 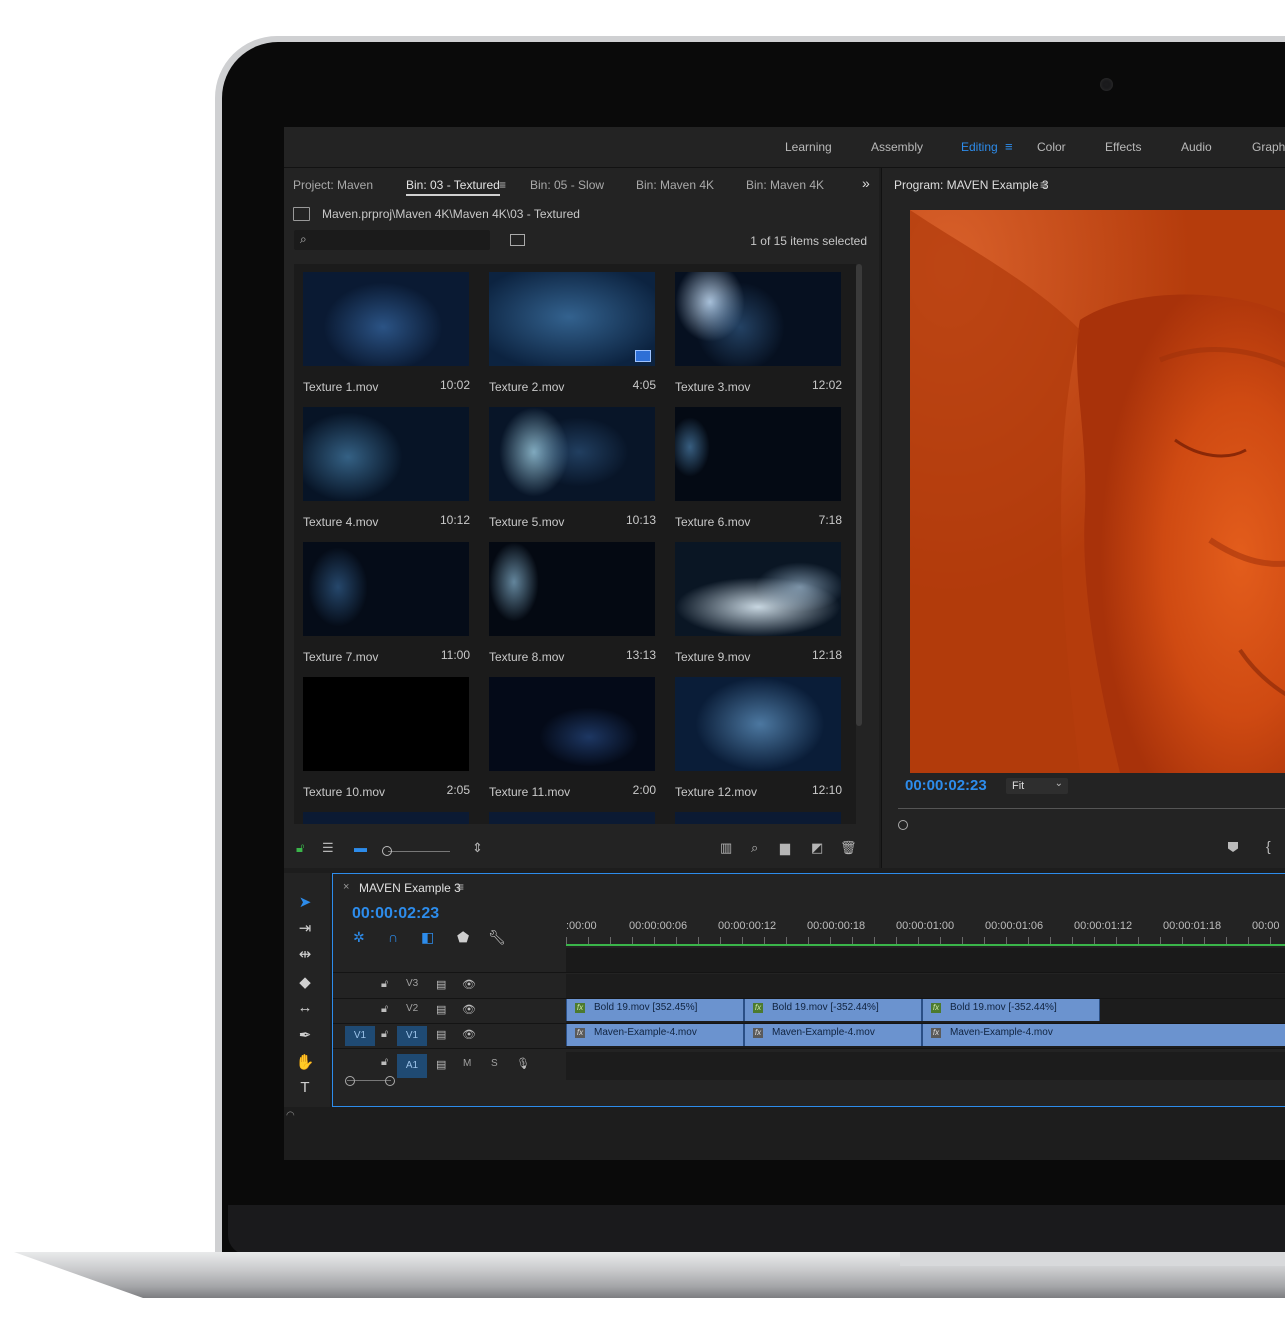 What do you see at coordinates (305, 1037) in the screenshot?
I see `pen-tool-icon: ✒` at bounding box center [305, 1037].